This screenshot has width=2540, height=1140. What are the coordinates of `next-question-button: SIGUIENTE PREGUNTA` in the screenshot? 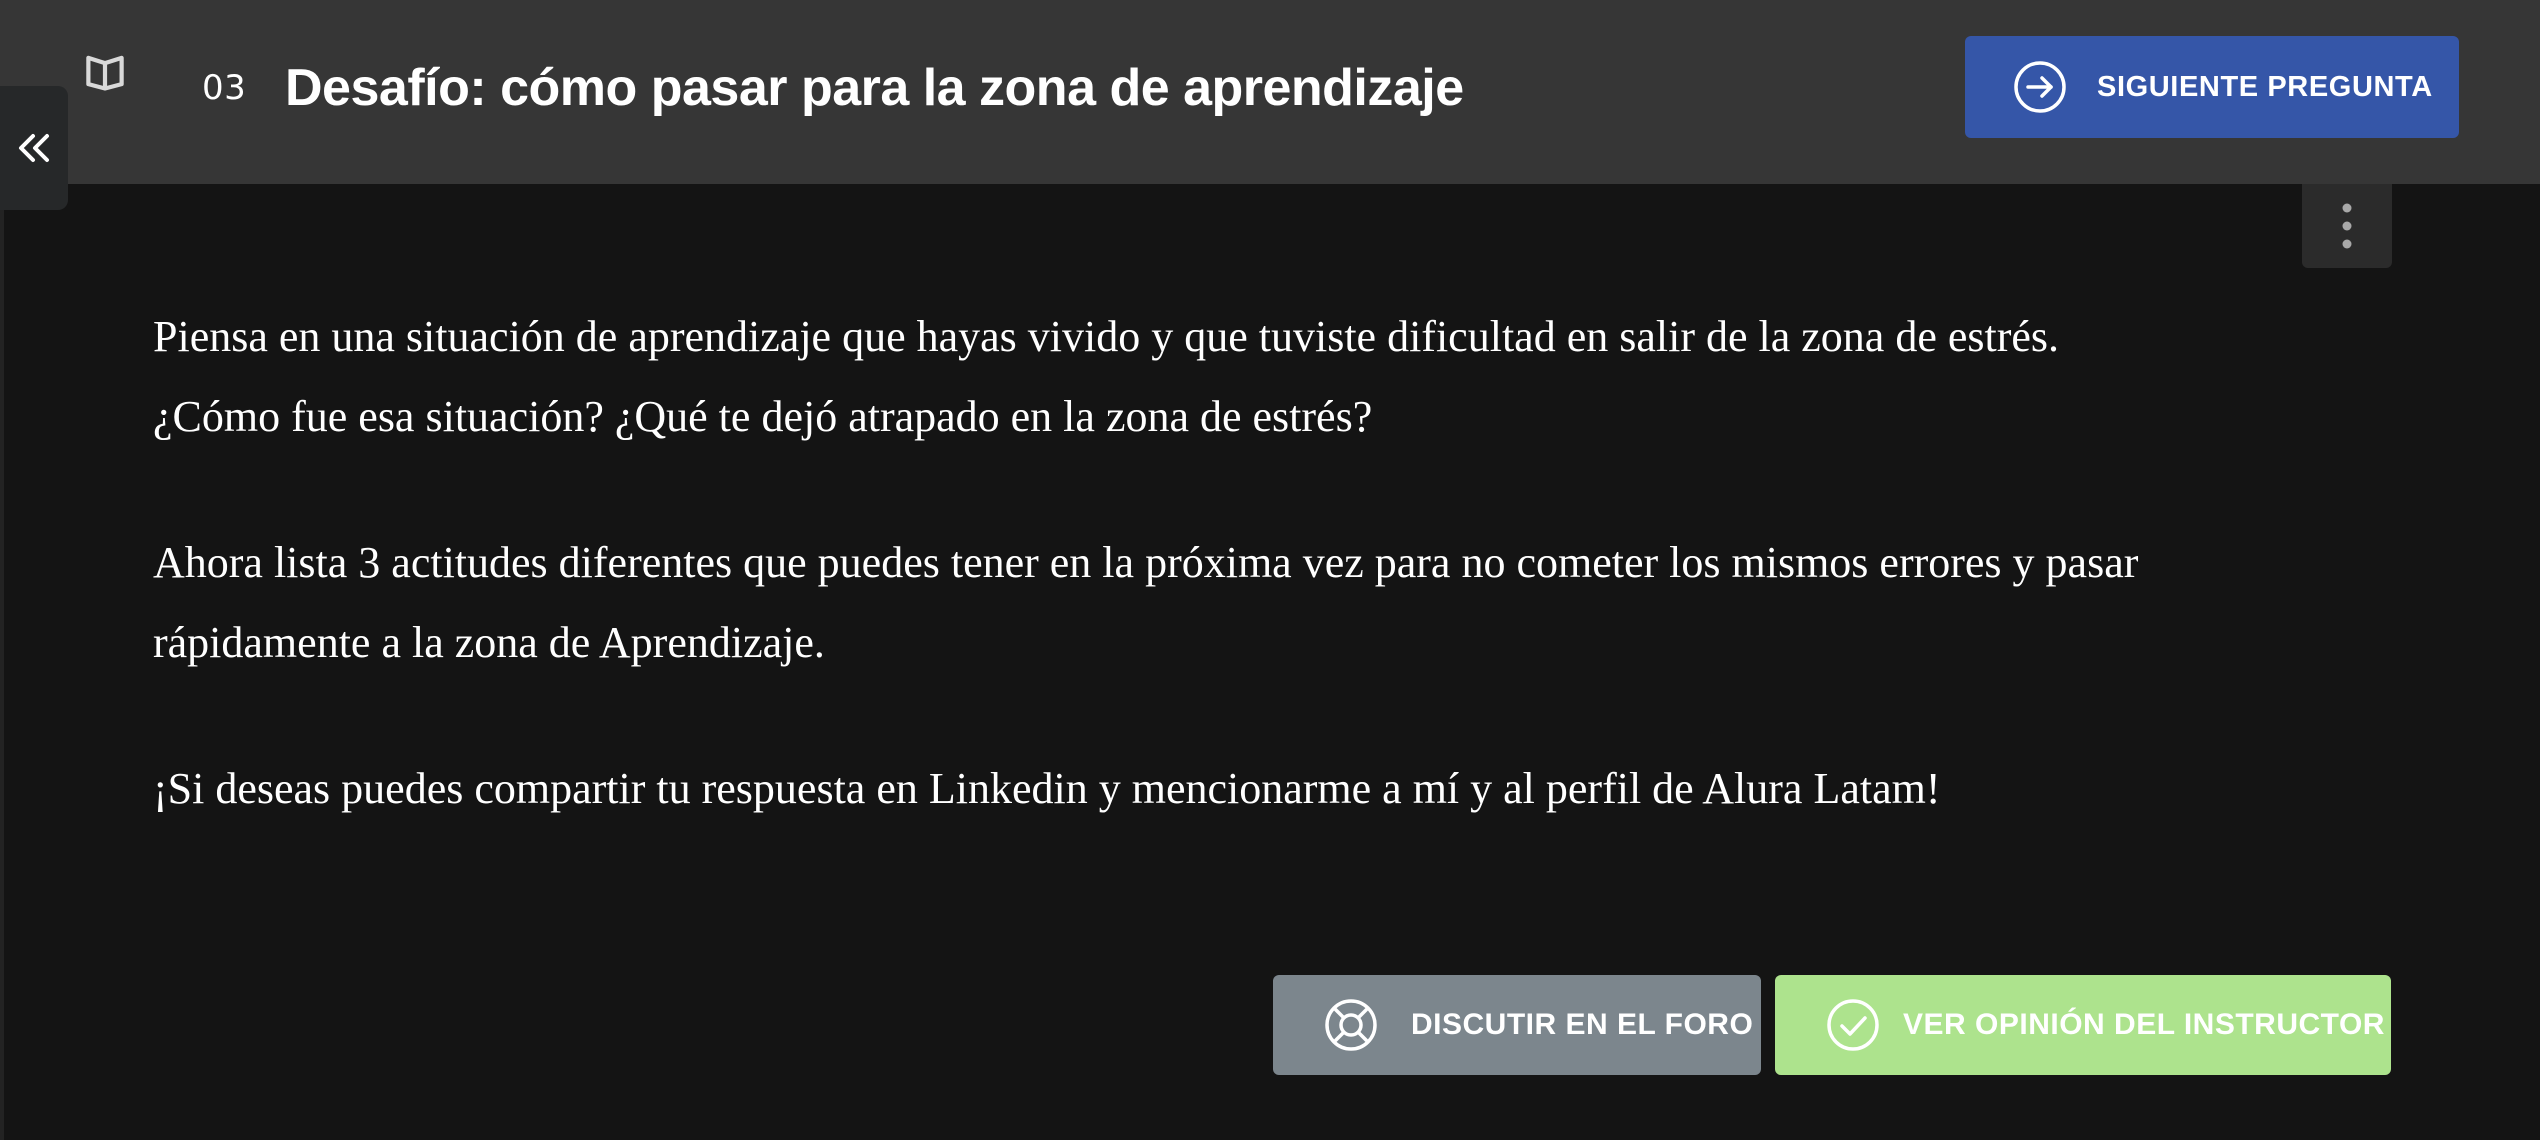 It's located at (2212, 87).